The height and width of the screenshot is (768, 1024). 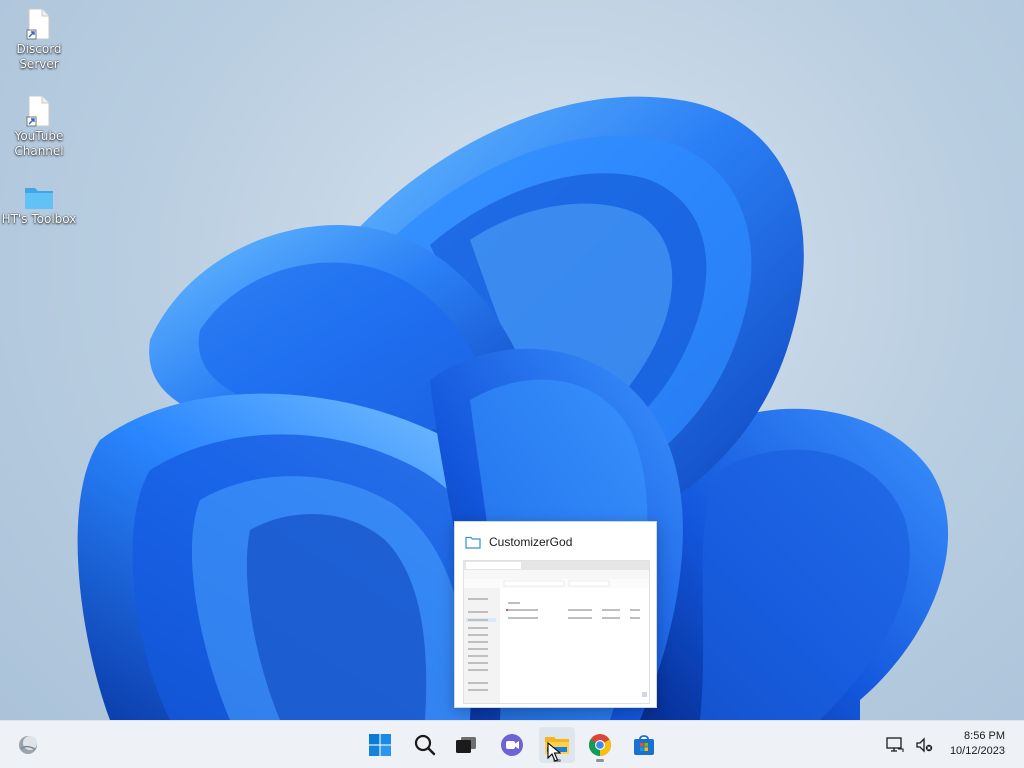 What do you see at coordinates (39, 143) in the screenshot?
I see `desktop-icon-label: YouTube Channel` at bounding box center [39, 143].